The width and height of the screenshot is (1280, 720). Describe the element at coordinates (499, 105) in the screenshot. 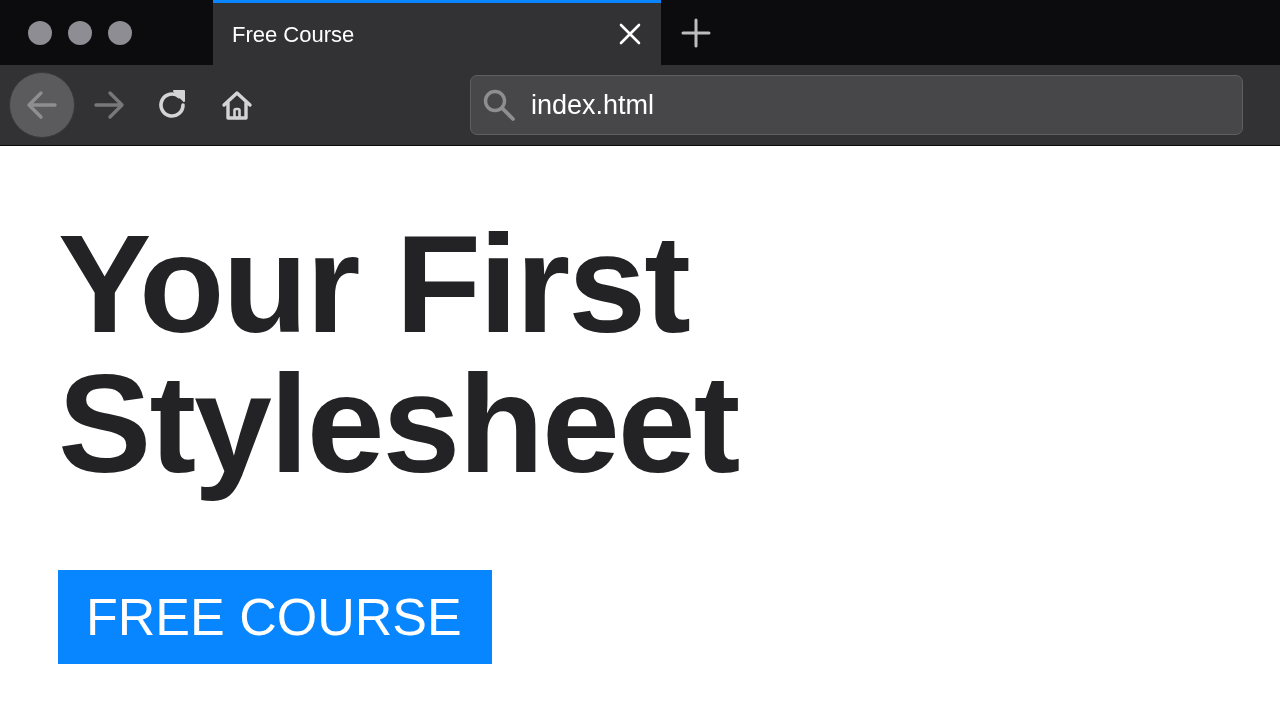

I see `search-icon` at that location.